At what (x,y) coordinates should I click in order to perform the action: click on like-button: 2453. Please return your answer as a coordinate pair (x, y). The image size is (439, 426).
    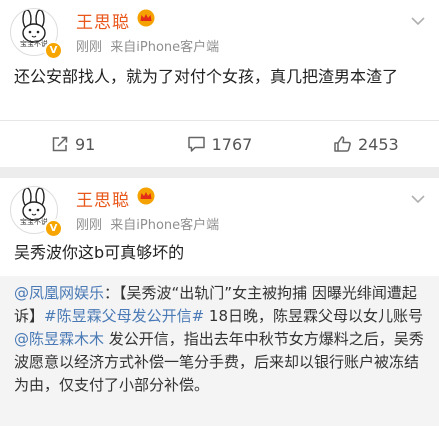
    Looking at the image, I should click on (366, 144).